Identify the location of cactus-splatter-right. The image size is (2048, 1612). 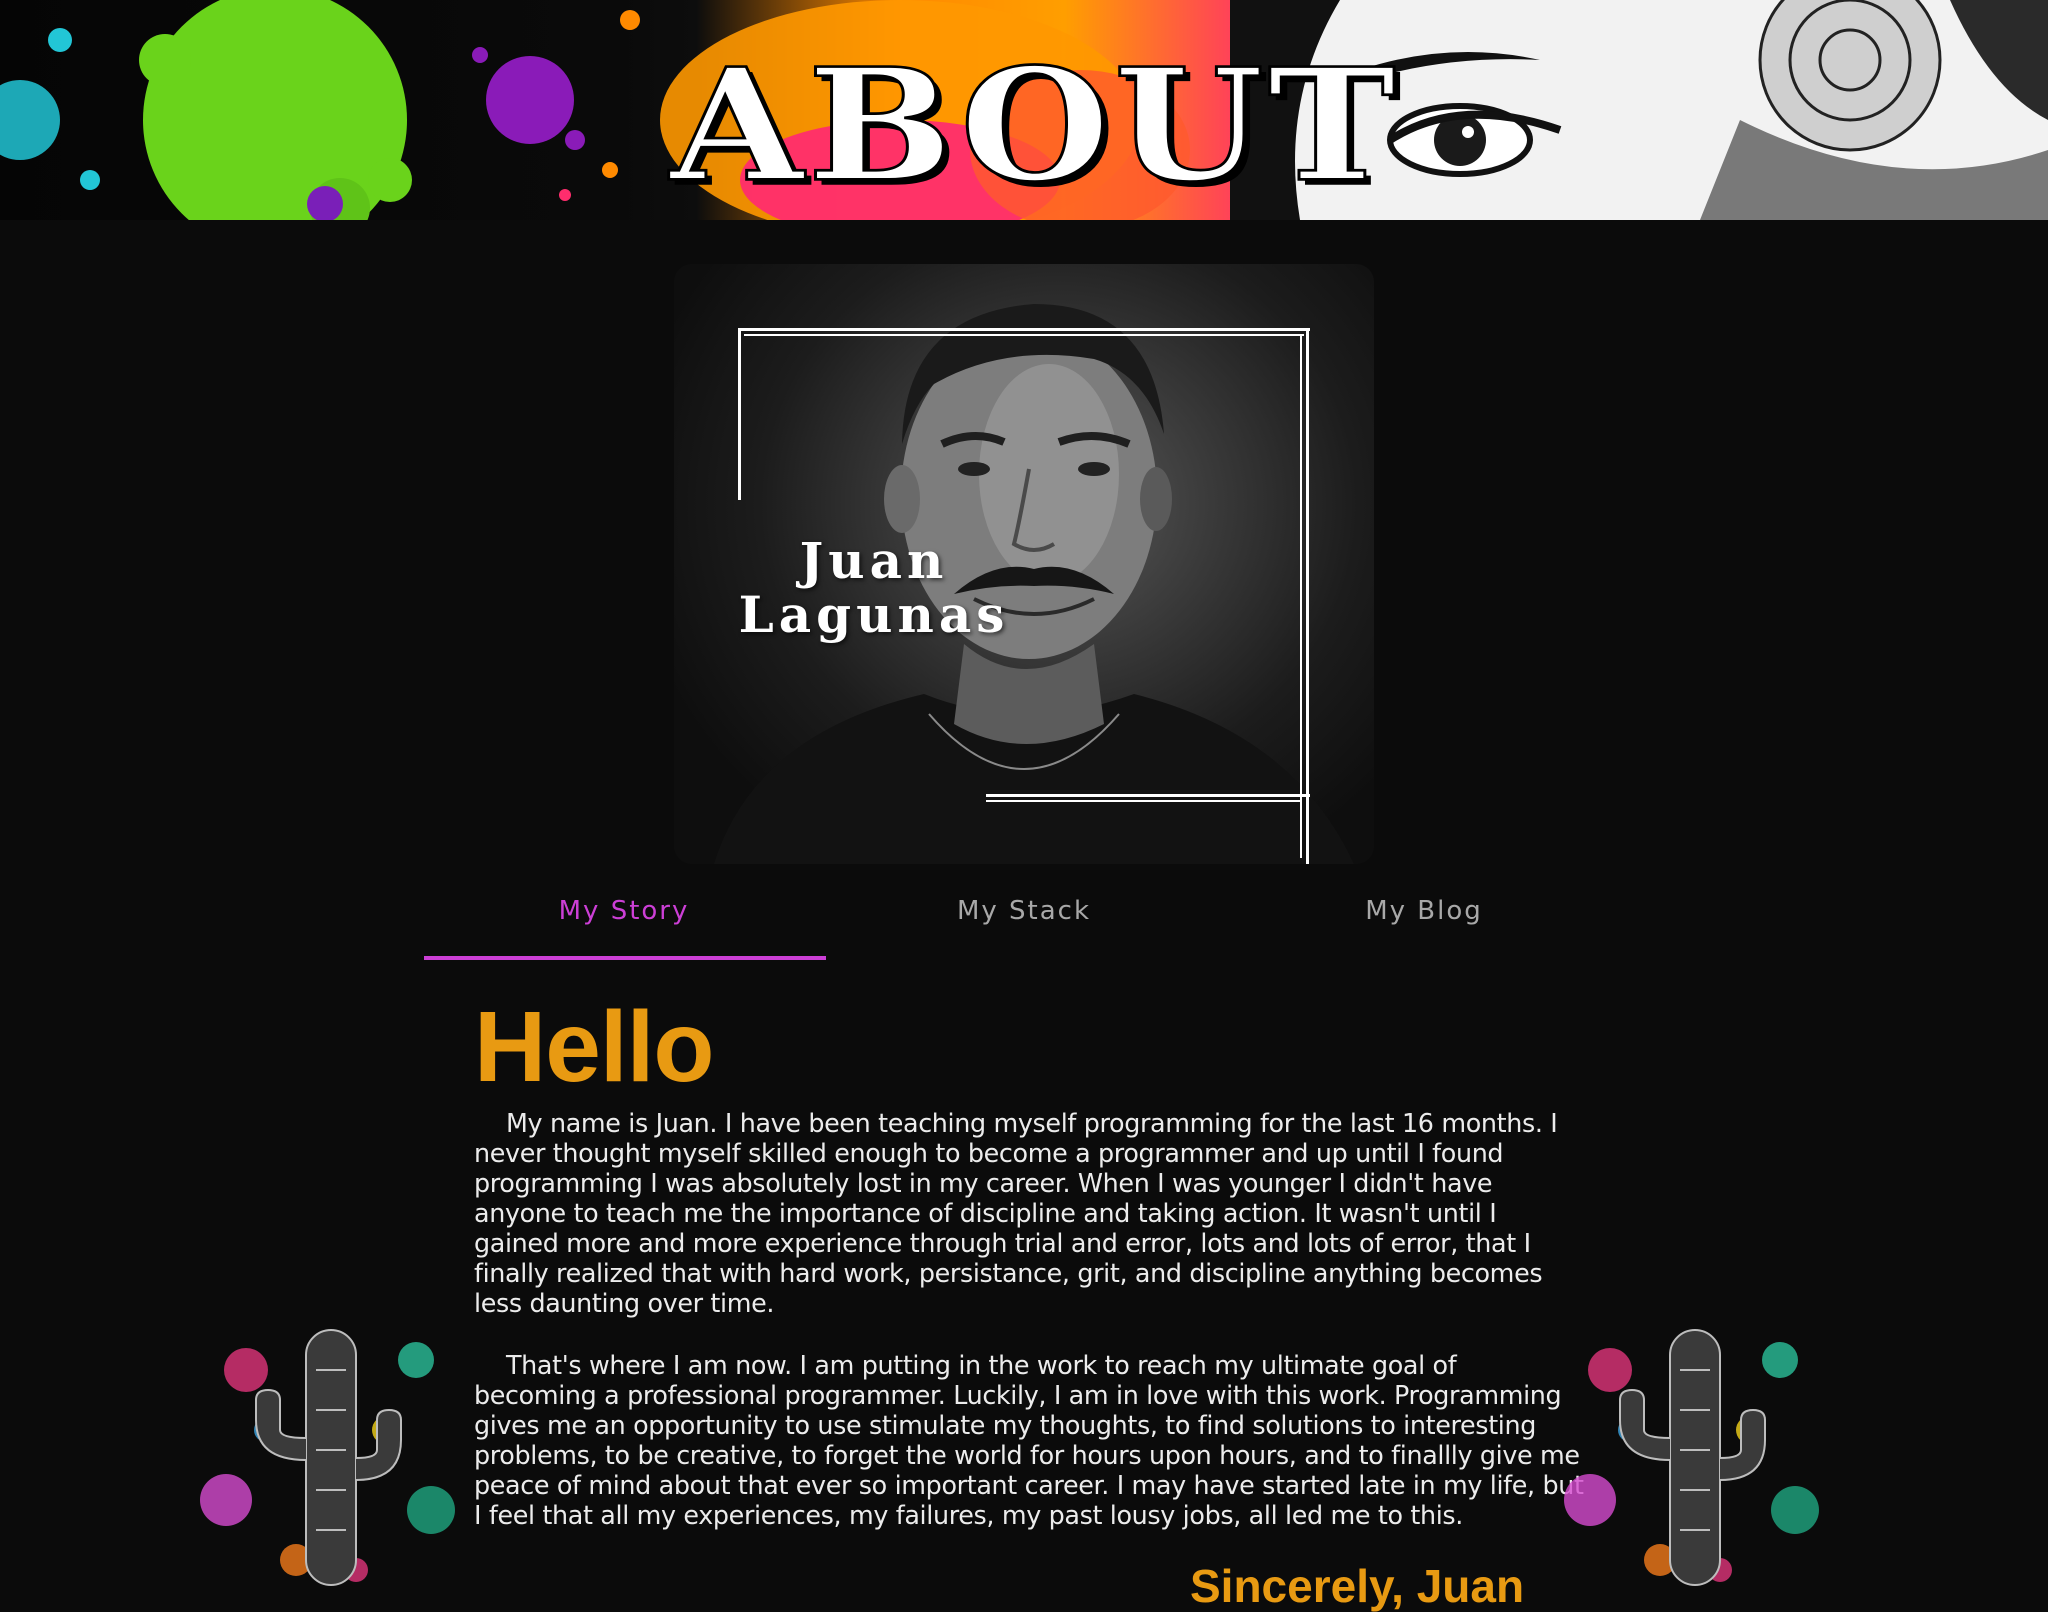
(1691, 1457).